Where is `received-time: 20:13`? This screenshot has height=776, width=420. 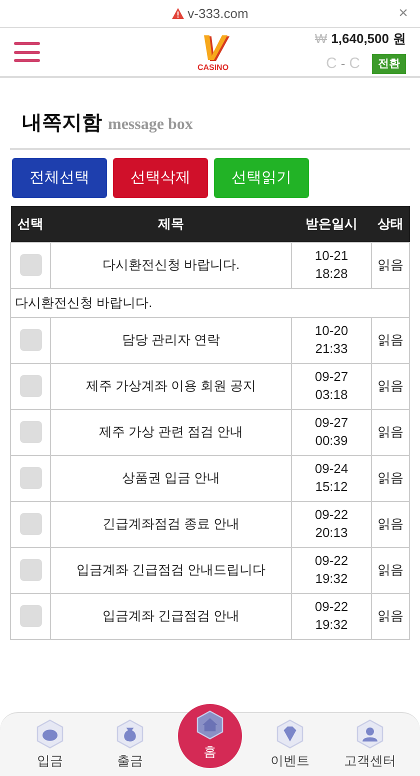 received-time: 20:13 is located at coordinates (331, 533).